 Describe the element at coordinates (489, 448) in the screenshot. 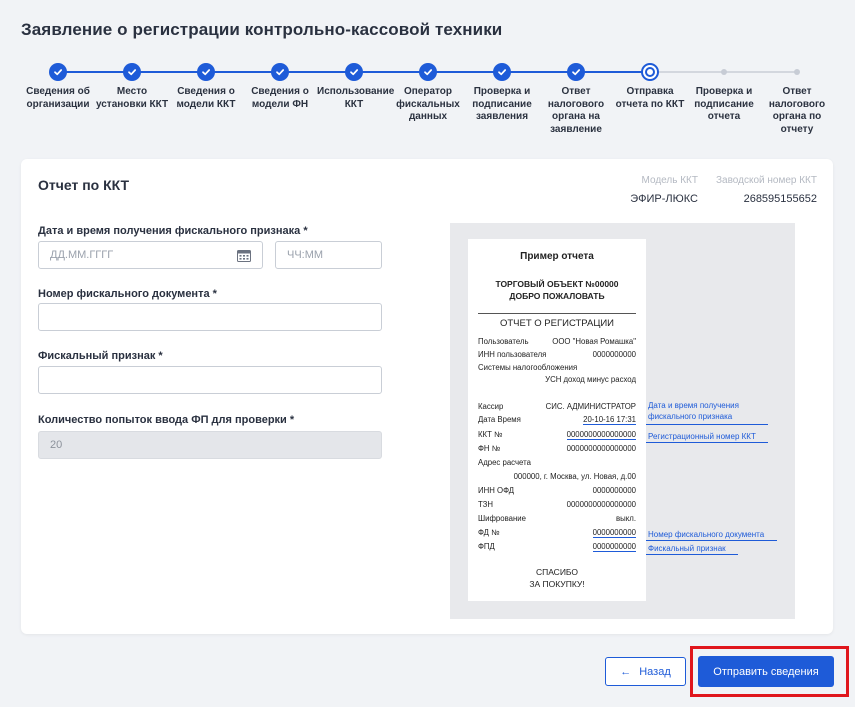

I see `receipt-label: ФН №` at that location.